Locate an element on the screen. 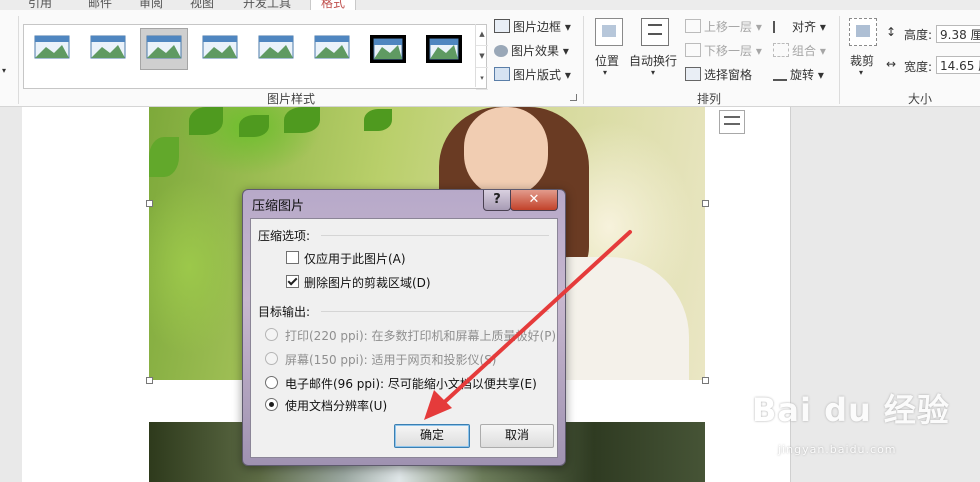  height-input: 9.38 厘 is located at coordinates (958, 34).